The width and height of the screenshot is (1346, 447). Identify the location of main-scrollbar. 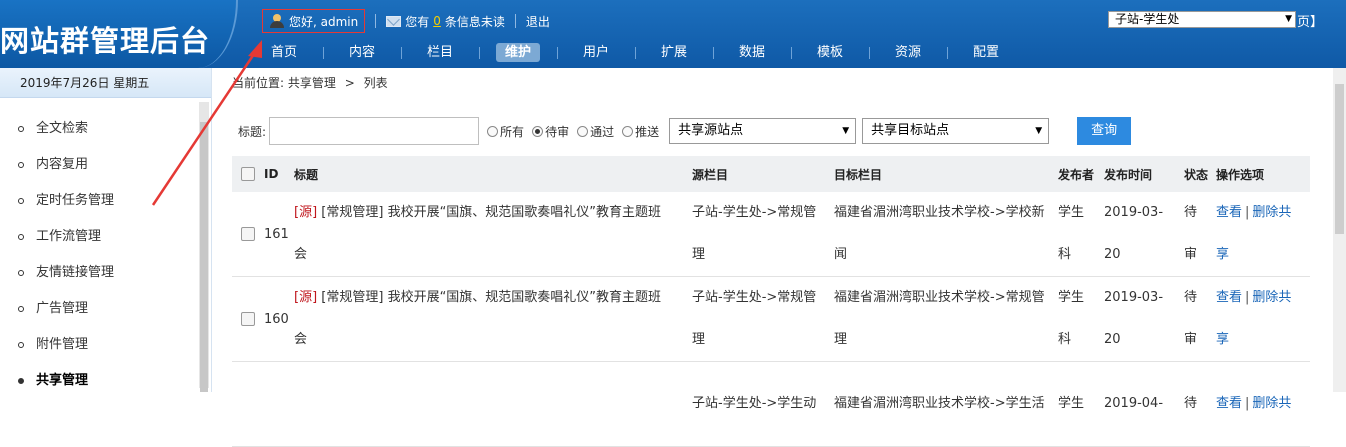
(1339, 230).